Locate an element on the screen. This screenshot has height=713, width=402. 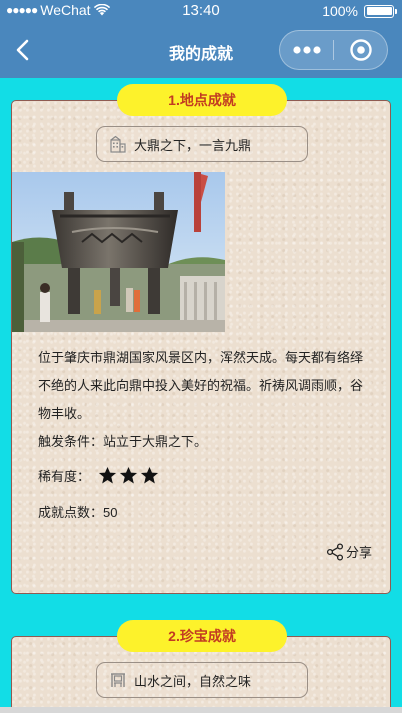
target-icon is located at coordinates (360, 50).